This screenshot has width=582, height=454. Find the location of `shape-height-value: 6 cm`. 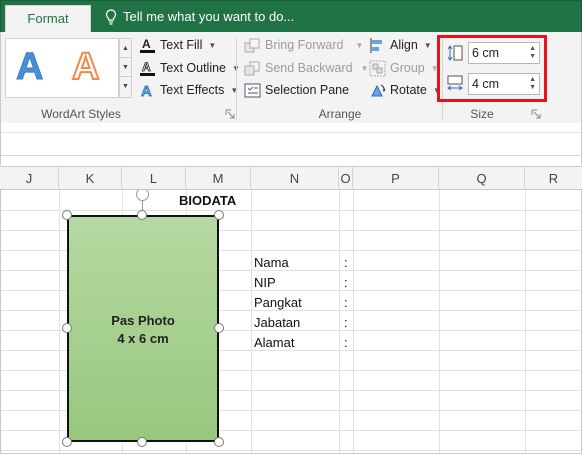

shape-height-value: 6 cm is located at coordinates (486, 53).